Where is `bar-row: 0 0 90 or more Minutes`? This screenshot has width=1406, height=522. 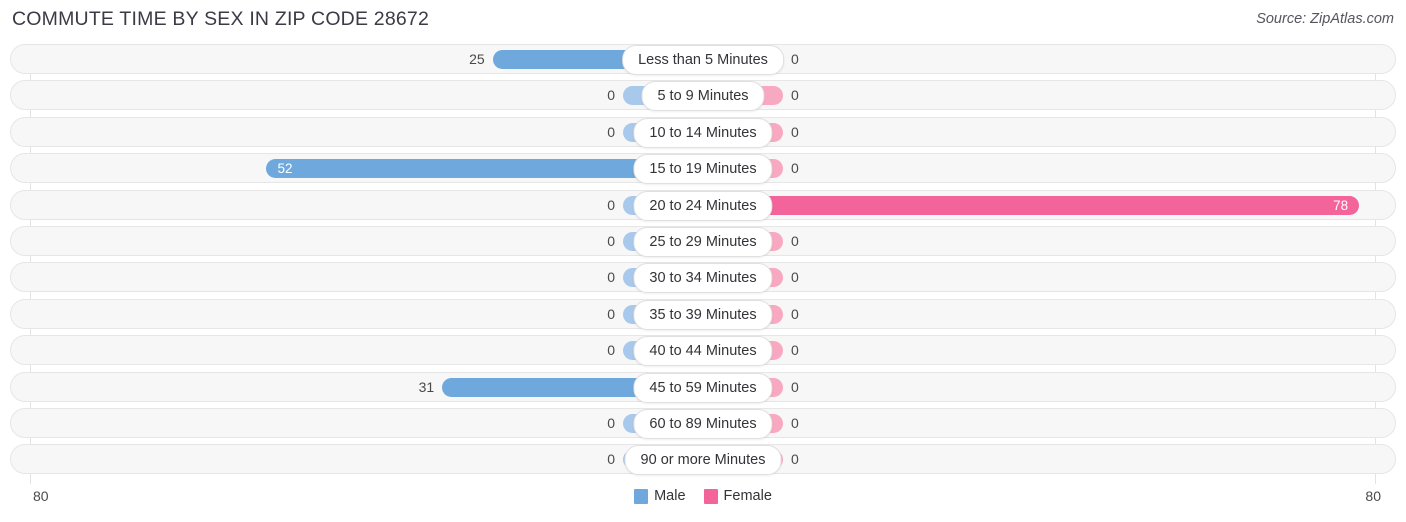
bar-row: 0 0 90 or more Minutes is located at coordinates (703, 460).